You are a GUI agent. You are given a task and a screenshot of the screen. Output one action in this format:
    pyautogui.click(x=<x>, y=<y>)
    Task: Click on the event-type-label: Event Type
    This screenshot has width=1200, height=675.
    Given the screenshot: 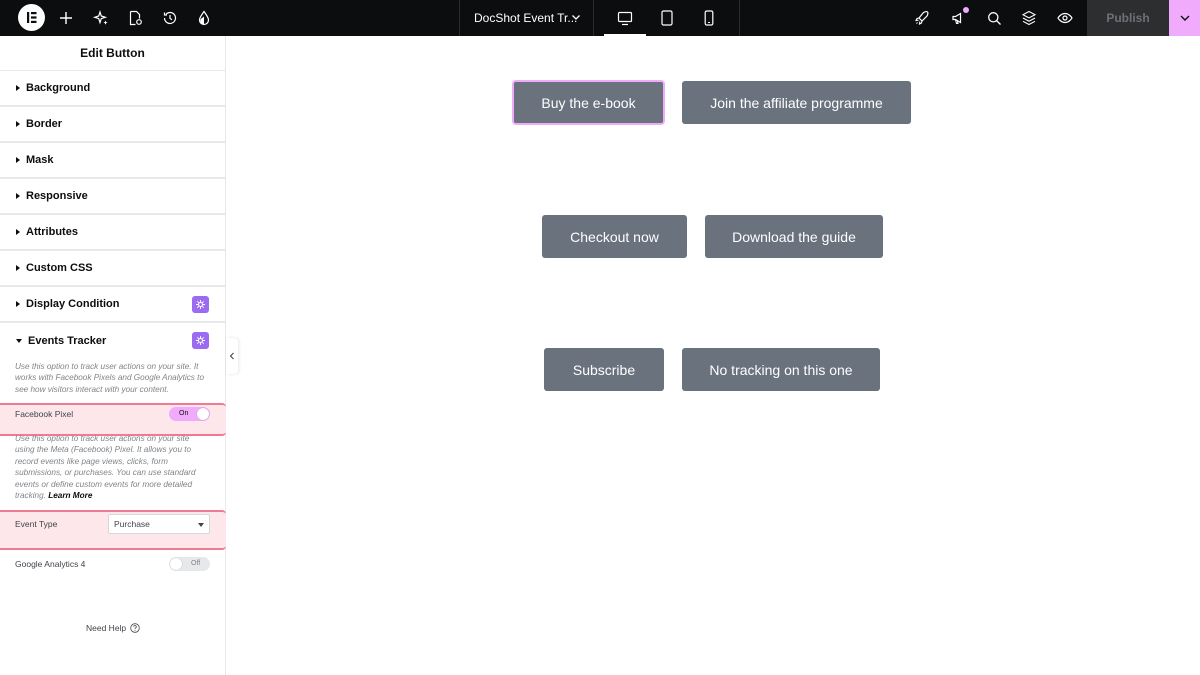 What is the action you would take?
    pyautogui.click(x=36, y=524)
    